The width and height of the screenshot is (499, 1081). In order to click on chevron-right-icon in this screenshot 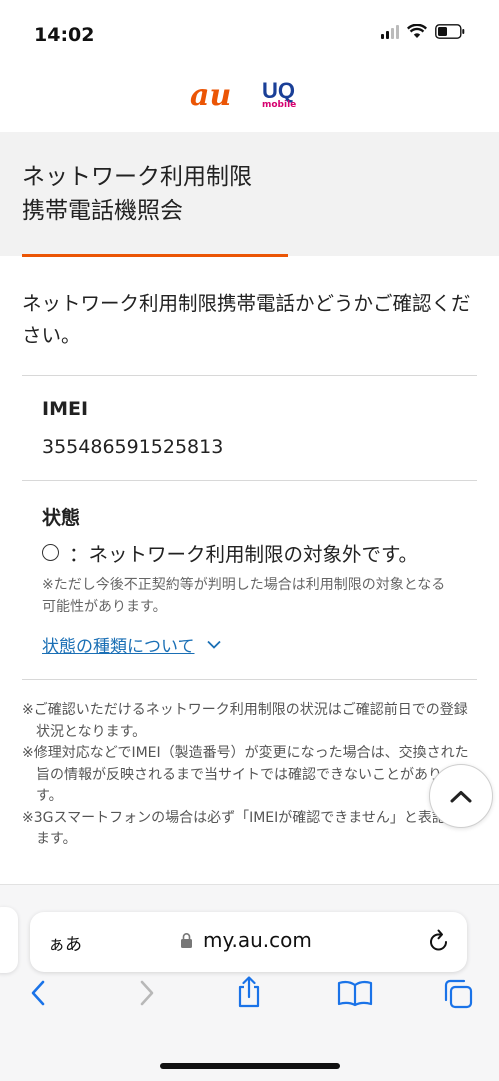, I will do `click(147, 993)`.